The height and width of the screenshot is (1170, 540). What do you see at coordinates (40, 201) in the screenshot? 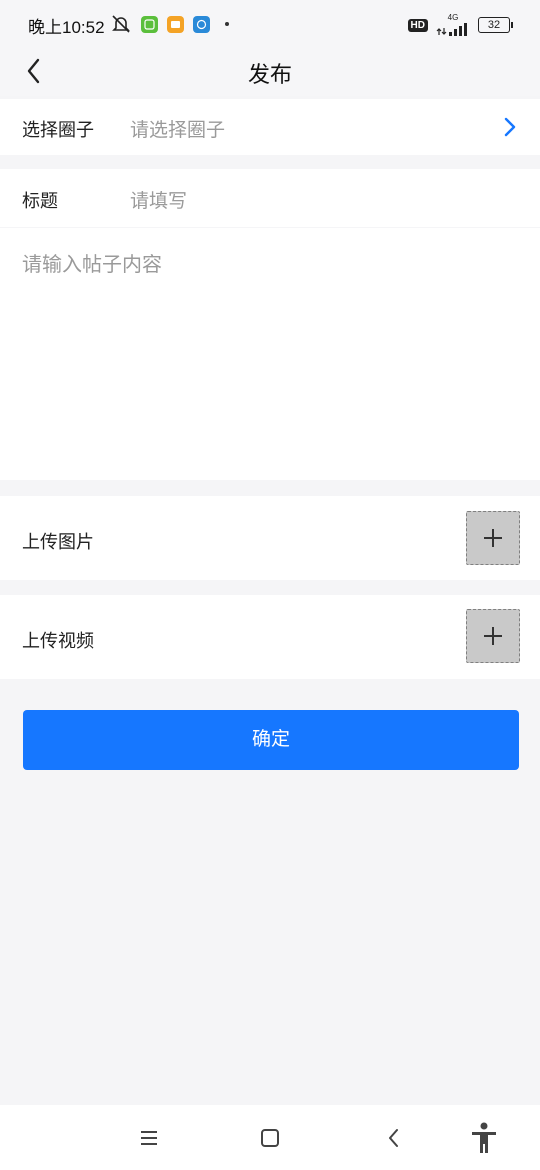
I see `title-label: 标题` at bounding box center [40, 201].